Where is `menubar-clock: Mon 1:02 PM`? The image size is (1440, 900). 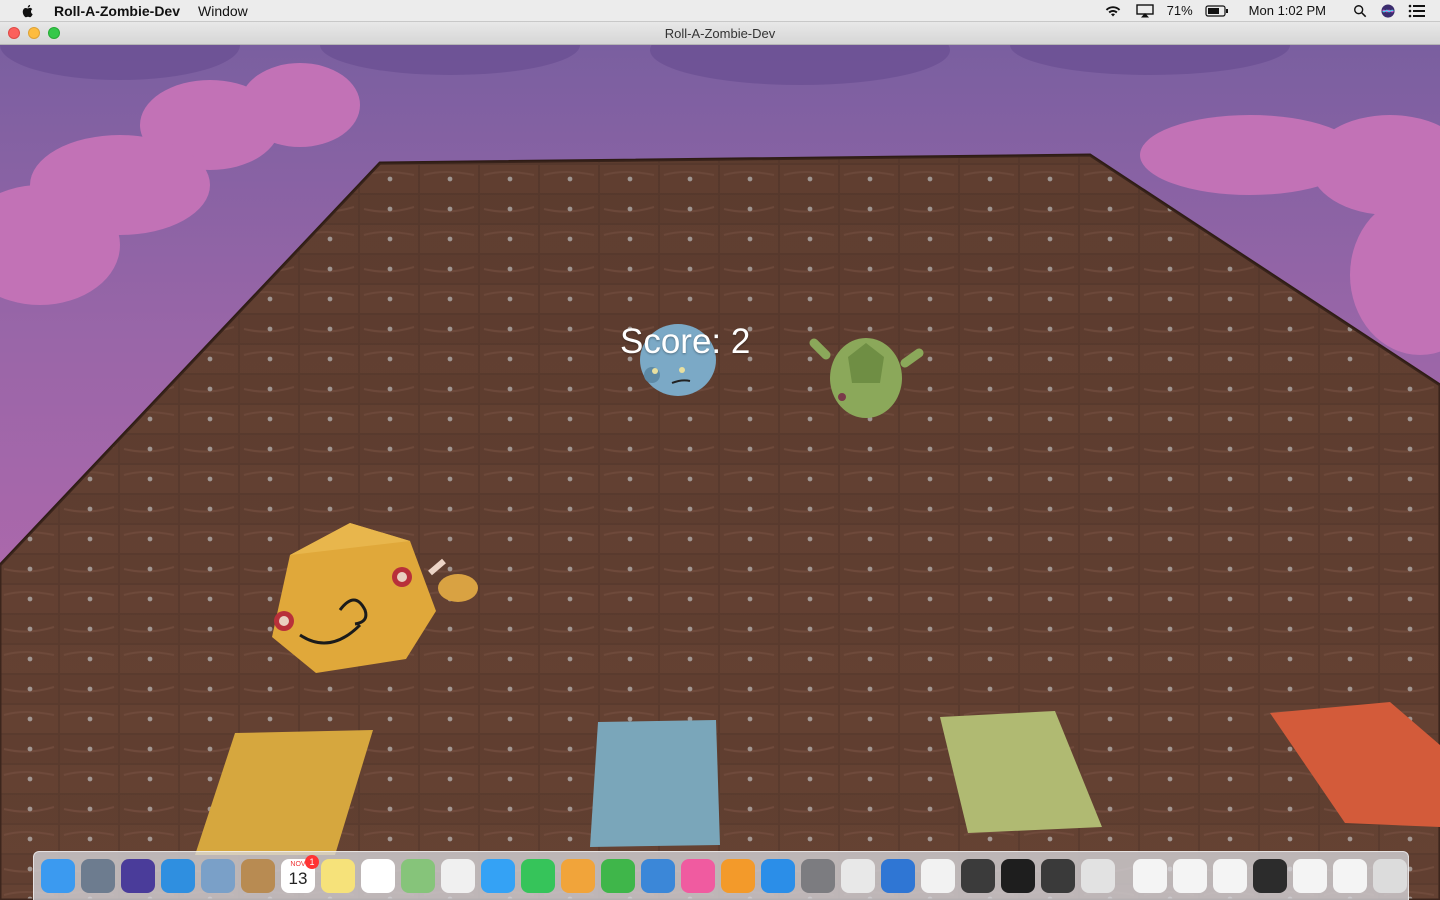
menubar-clock: Mon 1:02 PM is located at coordinates (1287, 10).